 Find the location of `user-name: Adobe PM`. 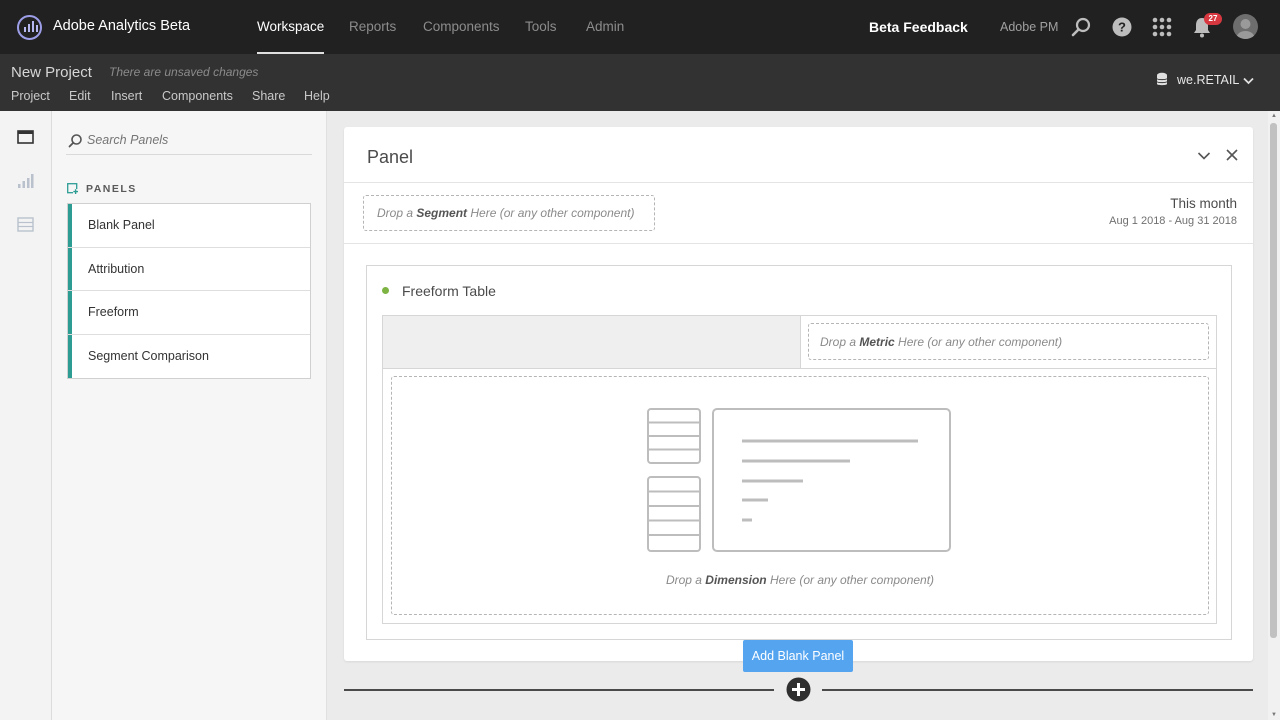

user-name: Adobe PM is located at coordinates (1029, 27).